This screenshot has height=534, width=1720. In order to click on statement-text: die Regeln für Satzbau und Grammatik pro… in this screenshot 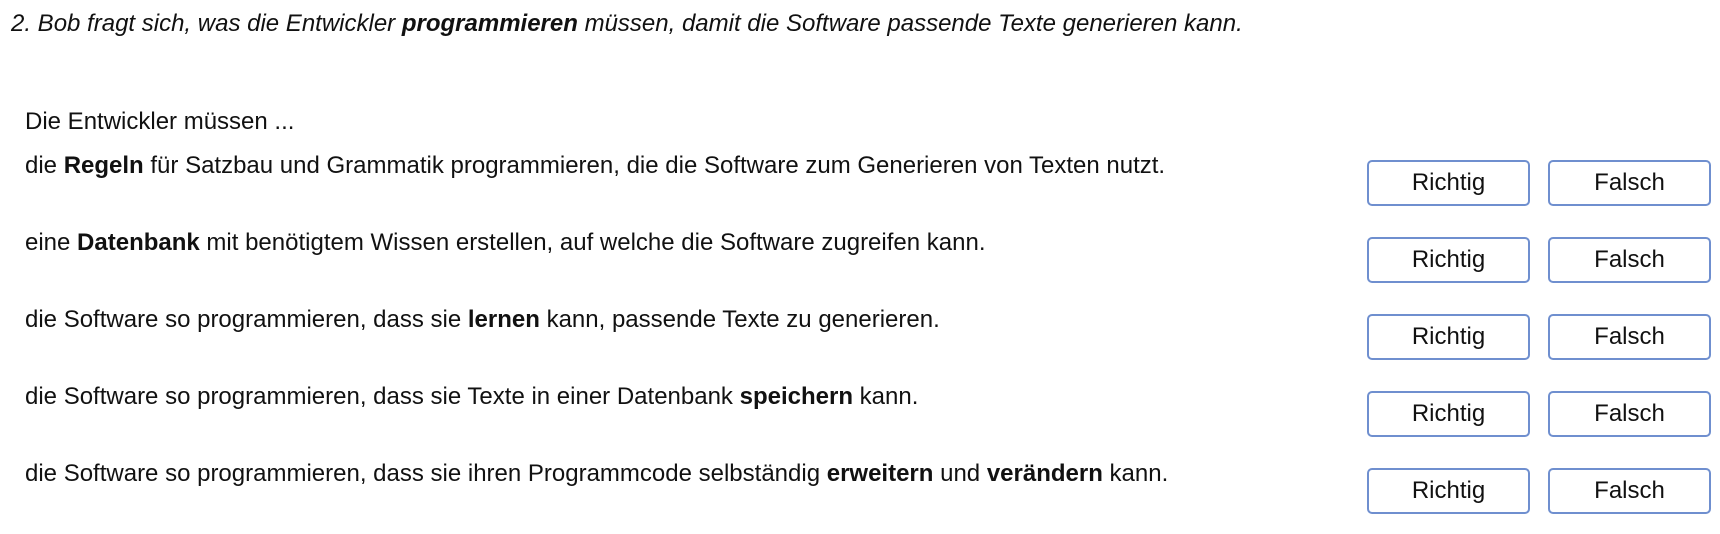, I will do `click(595, 166)`.